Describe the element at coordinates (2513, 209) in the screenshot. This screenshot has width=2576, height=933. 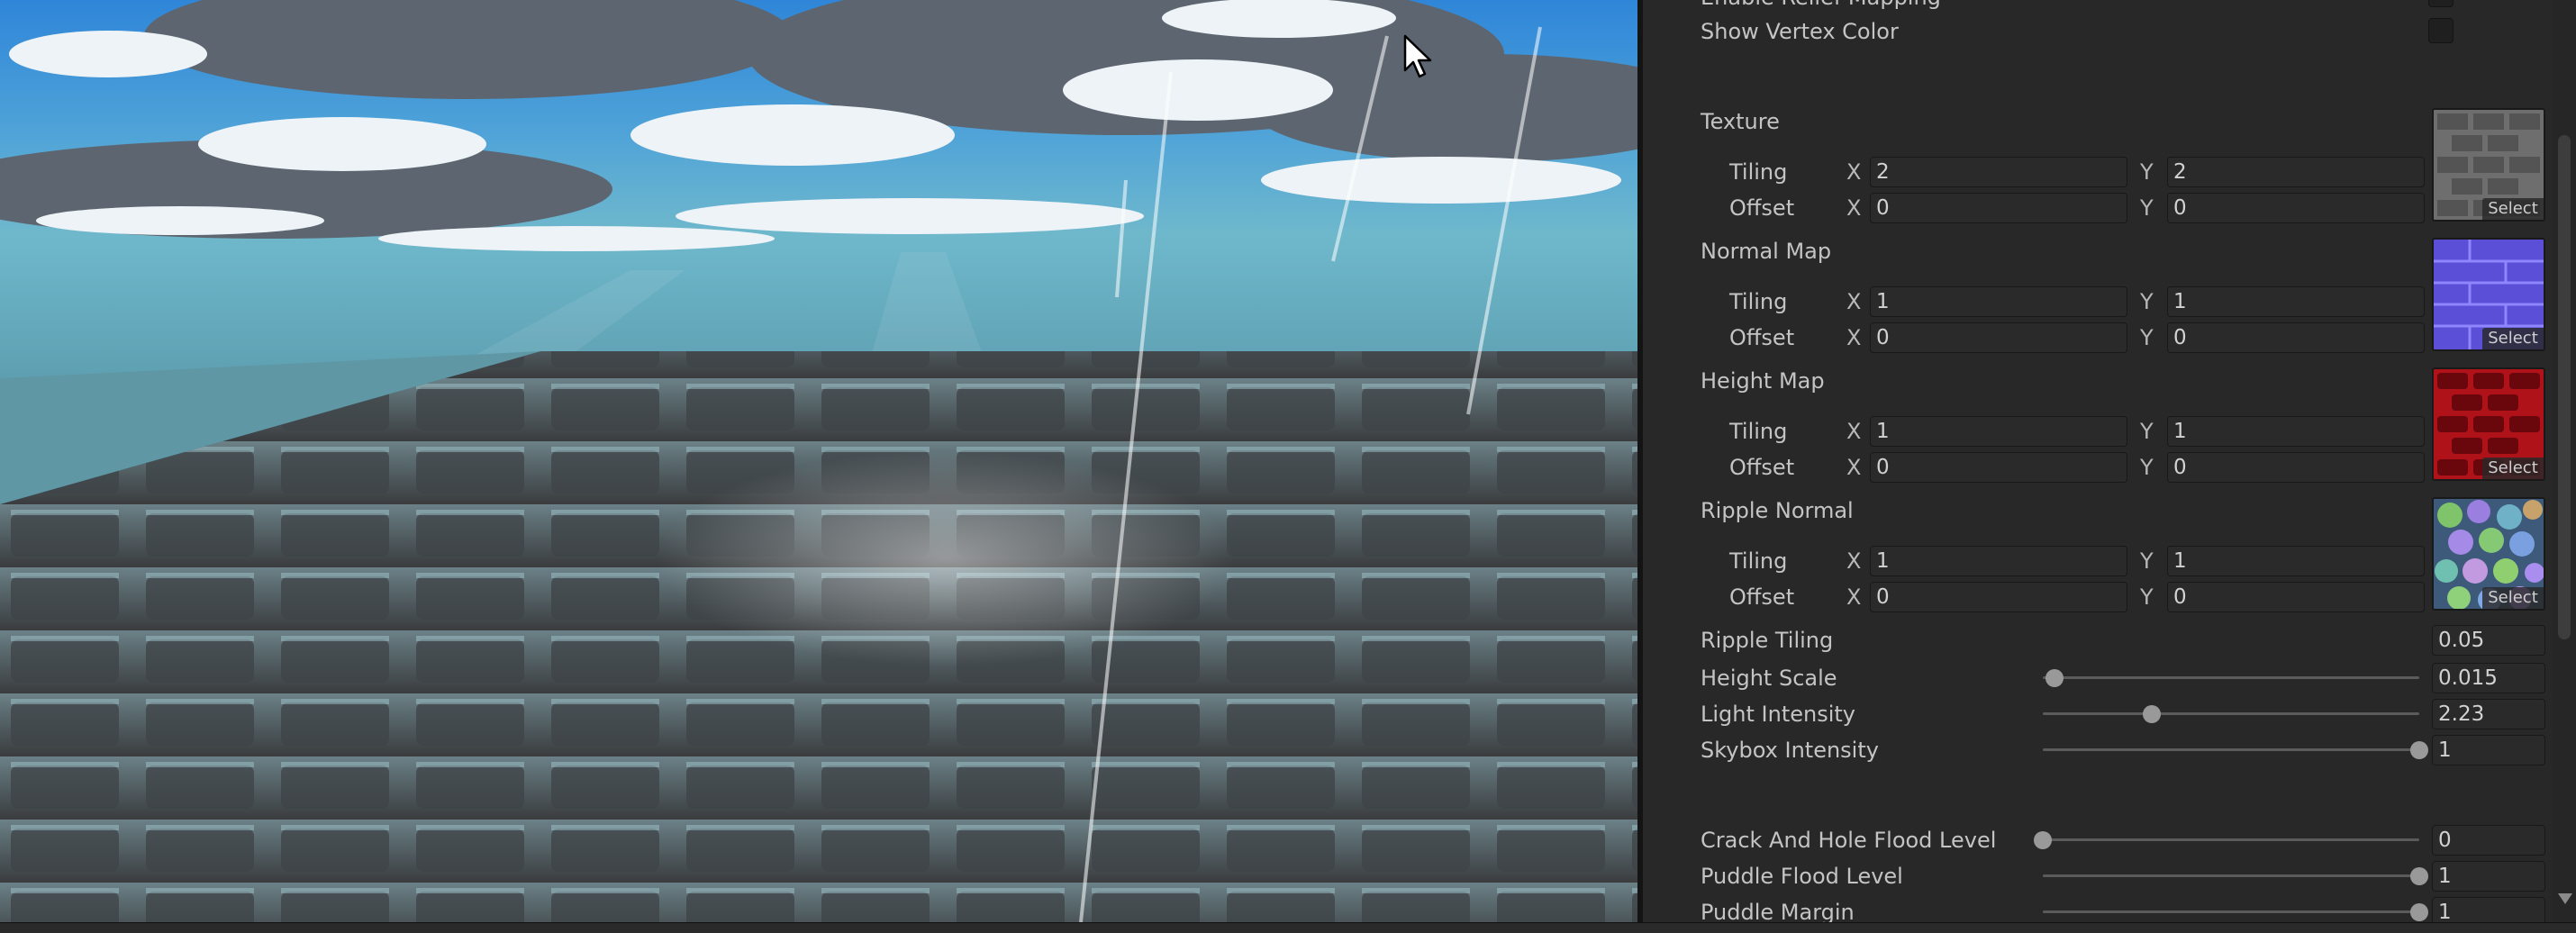
I see `texture-select-button: Select` at that location.